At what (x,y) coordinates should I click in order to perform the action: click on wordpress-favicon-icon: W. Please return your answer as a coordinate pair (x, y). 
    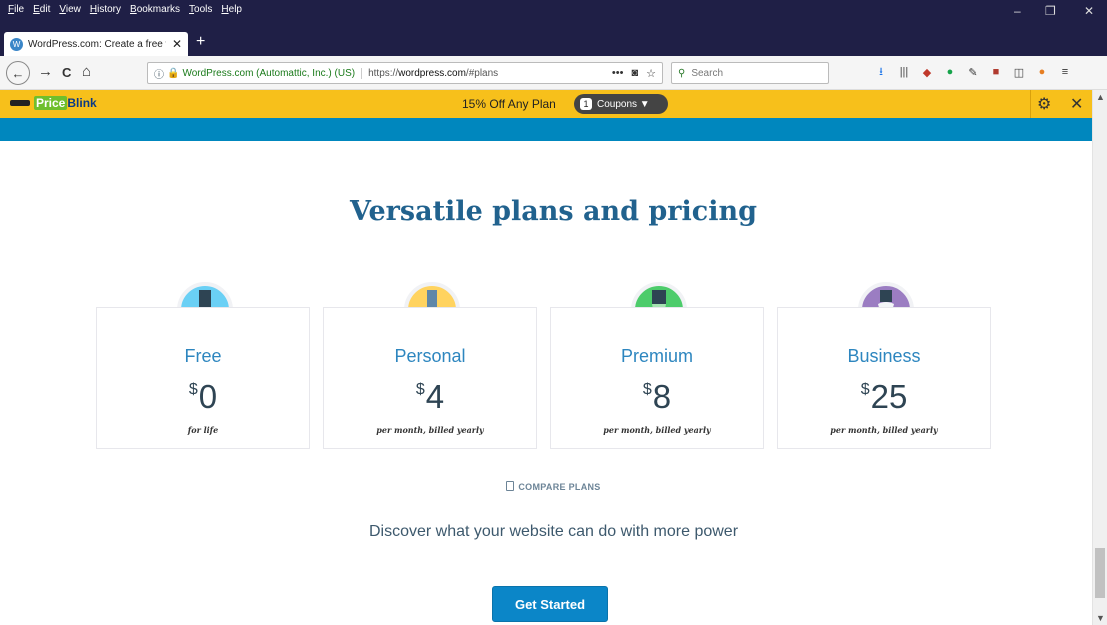
    Looking at the image, I should click on (16, 44).